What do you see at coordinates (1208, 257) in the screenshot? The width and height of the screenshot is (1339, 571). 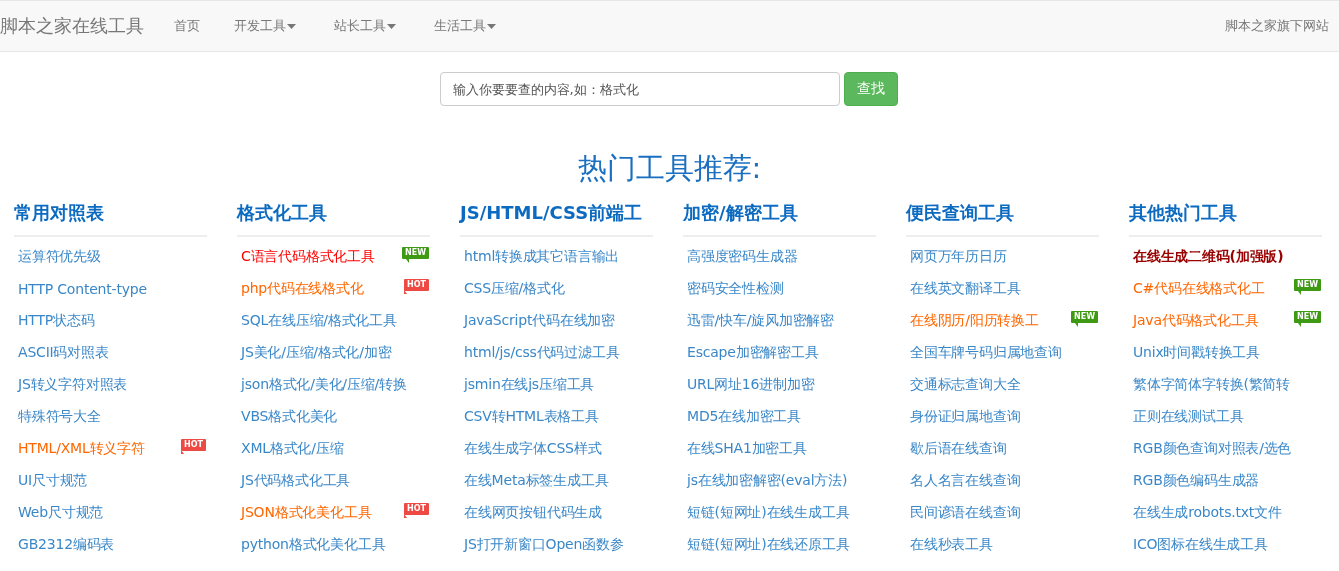 I see `tool-link: 在线生成二维码(加强版)` at bounding box center [1208, 257].